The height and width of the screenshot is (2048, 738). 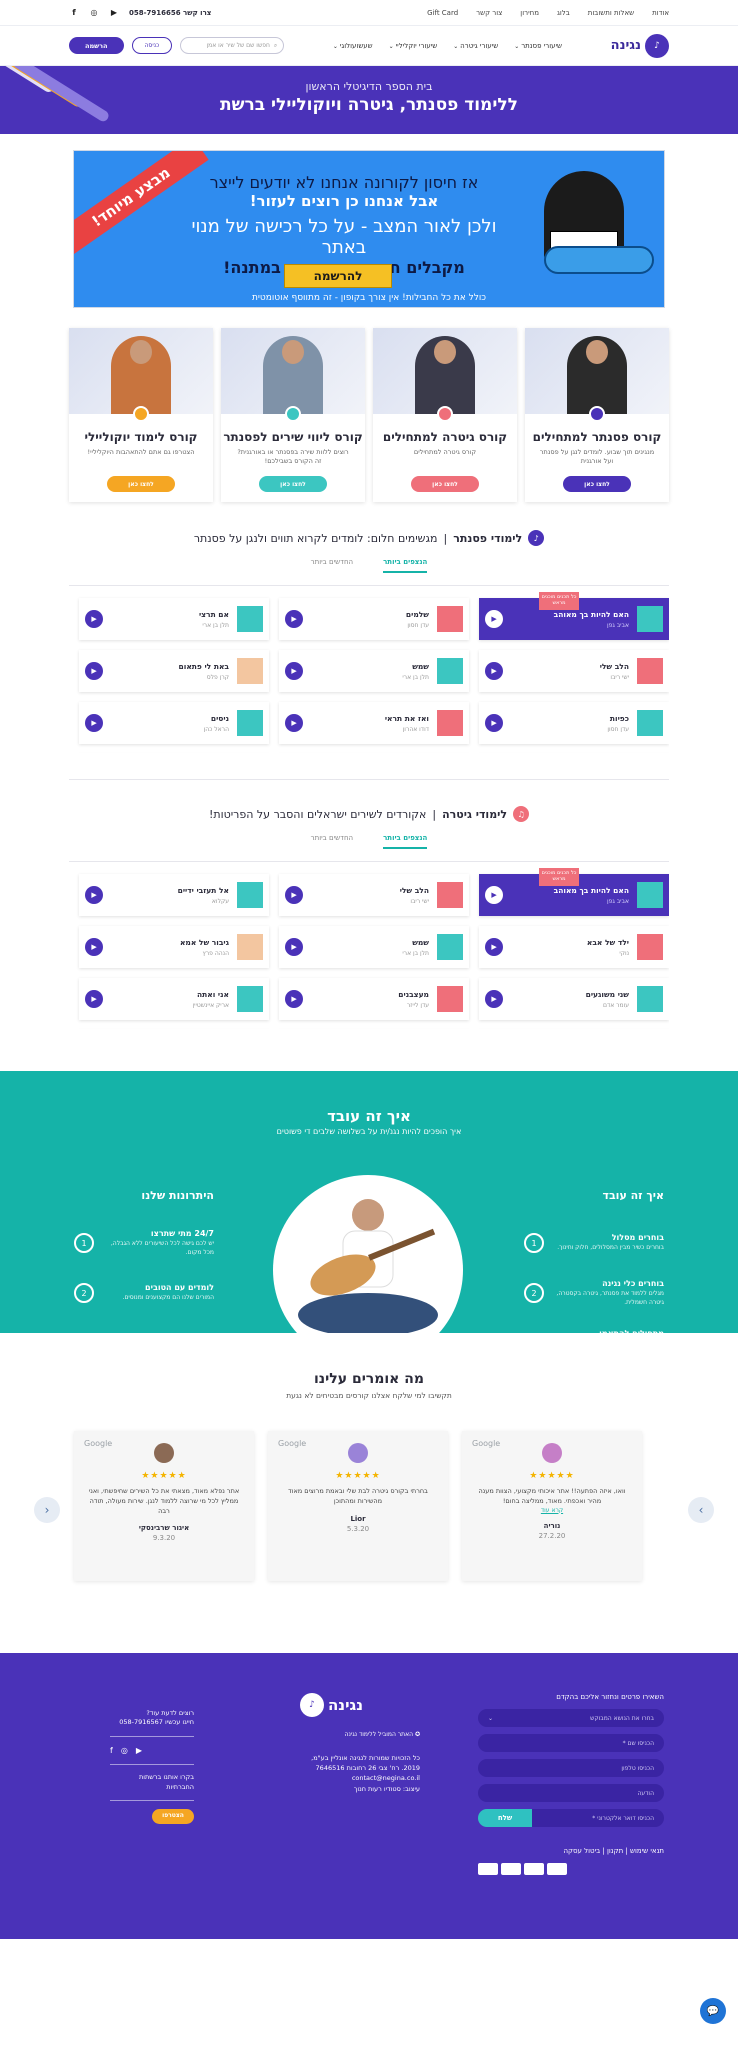 I want to click on song-row: שלמים עדן חסון ▶, so click(x=374, y=619).